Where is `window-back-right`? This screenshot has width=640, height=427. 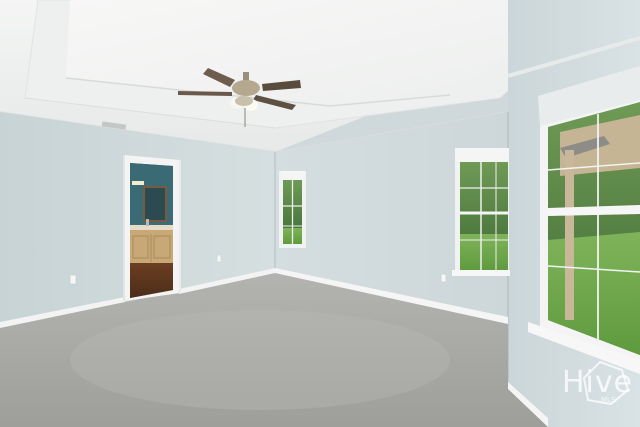
window-back-right is located at coordinates (481, 212).